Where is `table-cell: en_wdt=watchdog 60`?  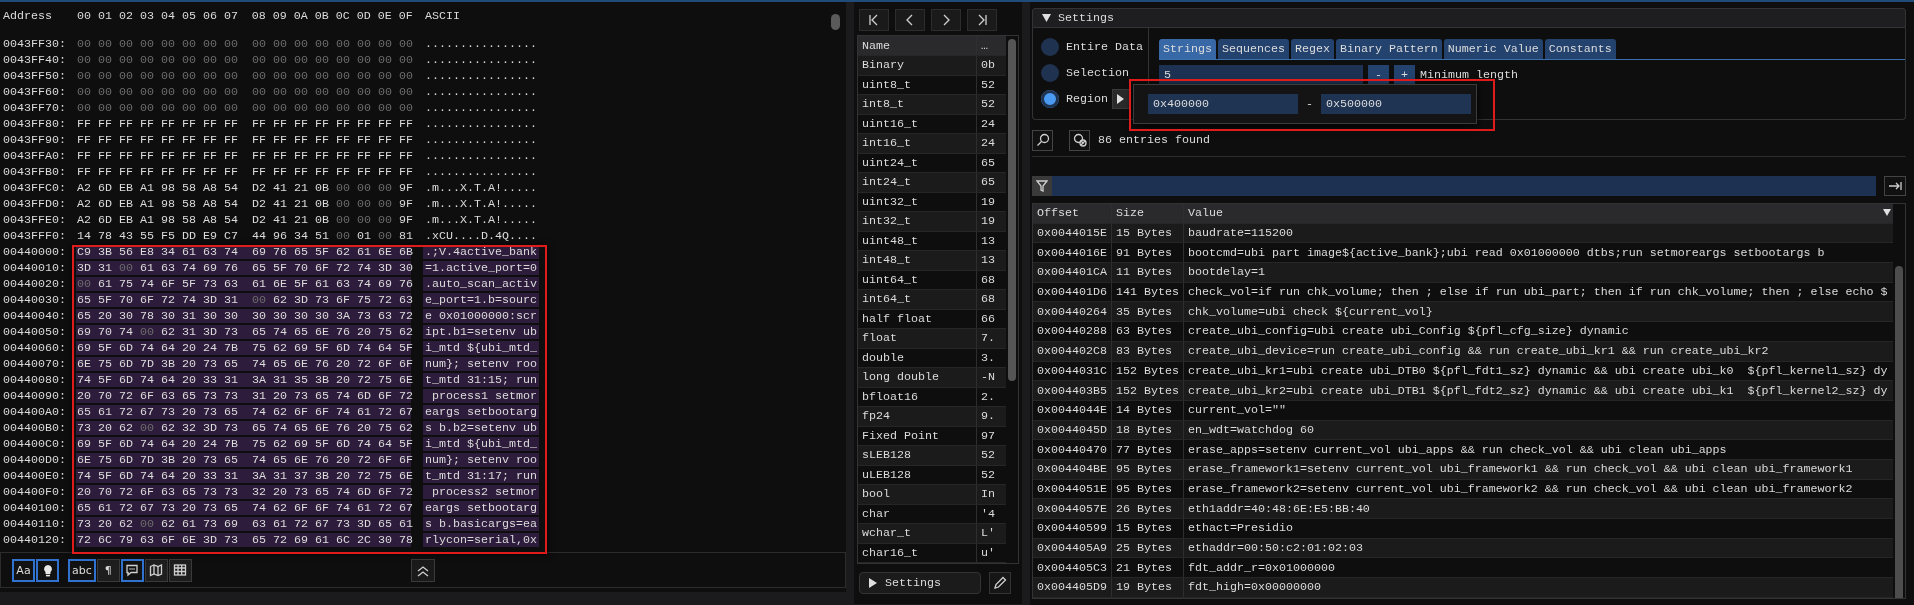 table-cell: en_wdt=watchdog 60 is located at coordinates (1538, 430).